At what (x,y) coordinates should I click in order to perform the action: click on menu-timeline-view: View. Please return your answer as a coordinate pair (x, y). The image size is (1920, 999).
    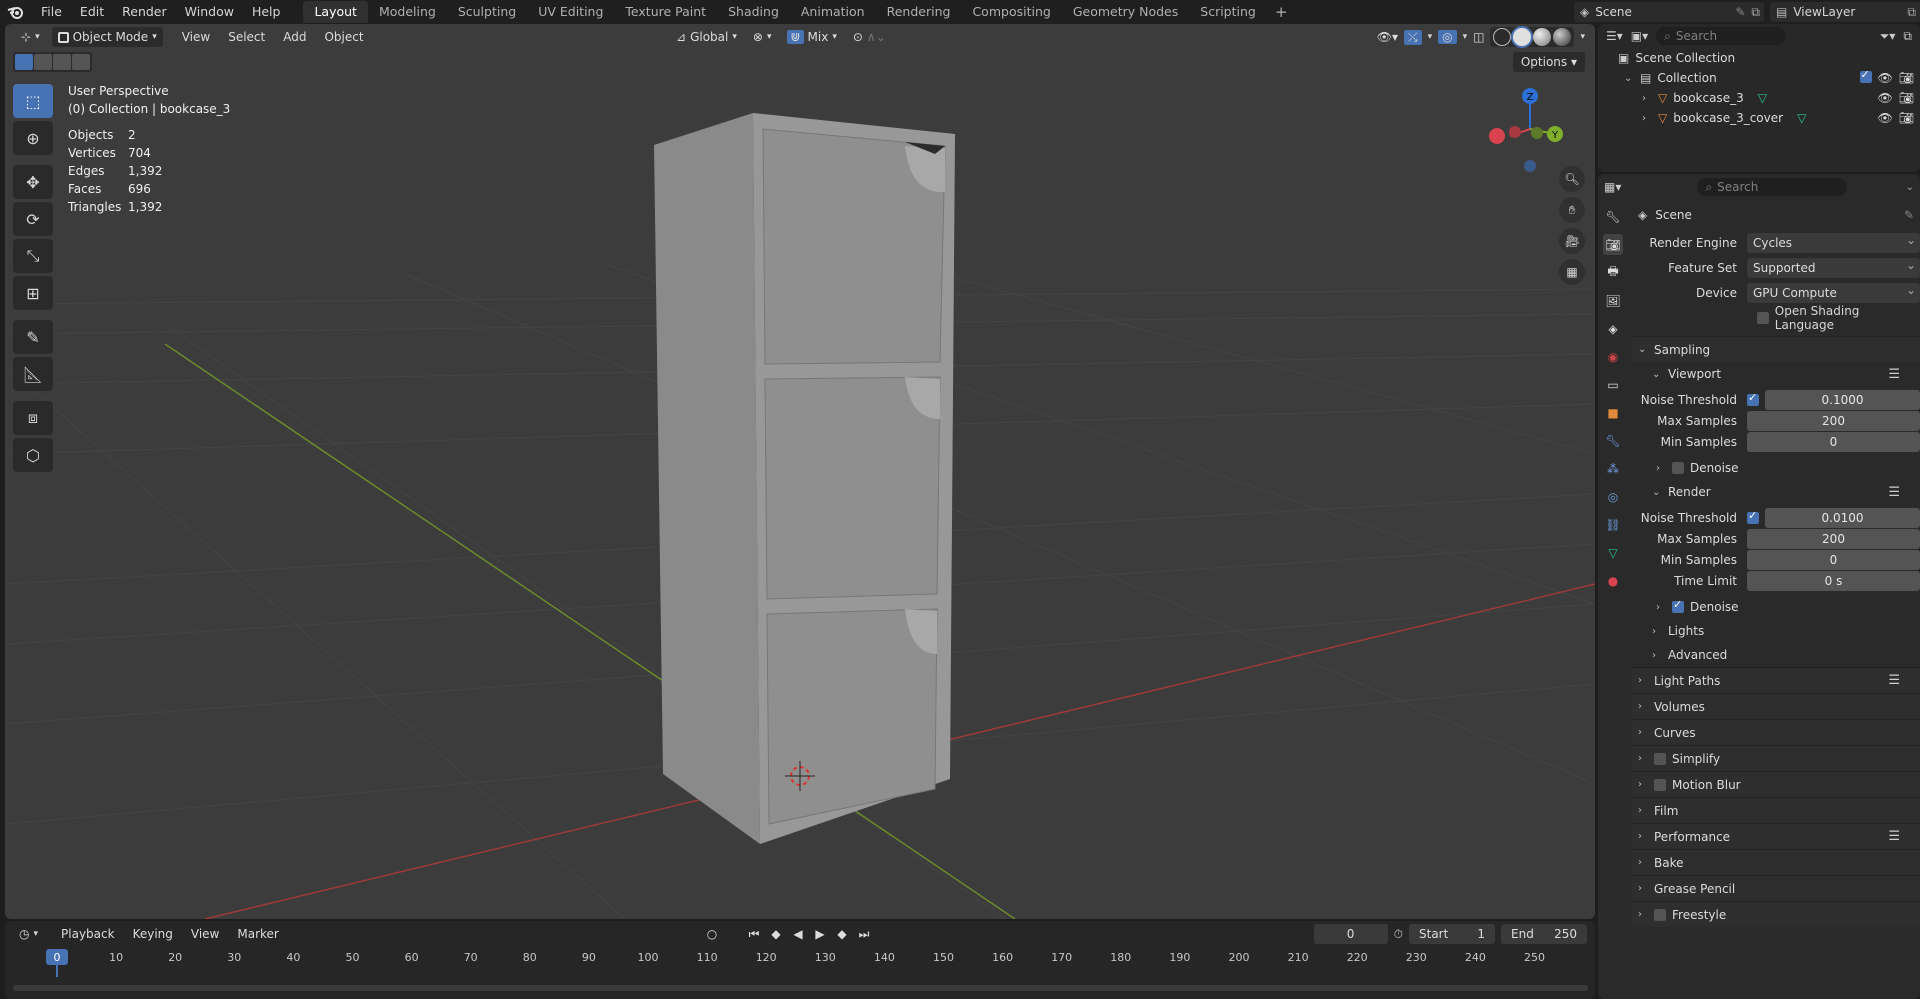
    Looking at the image, I should click on (205, 934).